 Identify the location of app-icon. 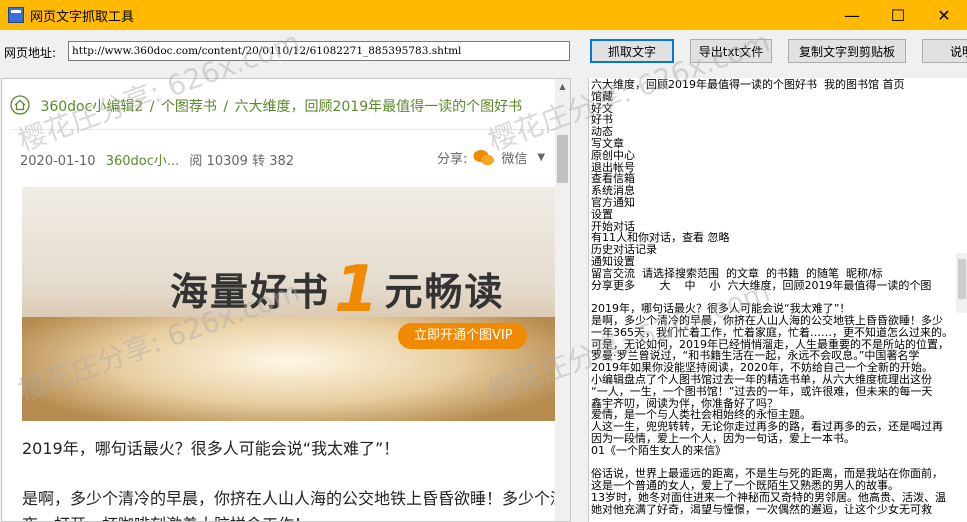
(16, 15).